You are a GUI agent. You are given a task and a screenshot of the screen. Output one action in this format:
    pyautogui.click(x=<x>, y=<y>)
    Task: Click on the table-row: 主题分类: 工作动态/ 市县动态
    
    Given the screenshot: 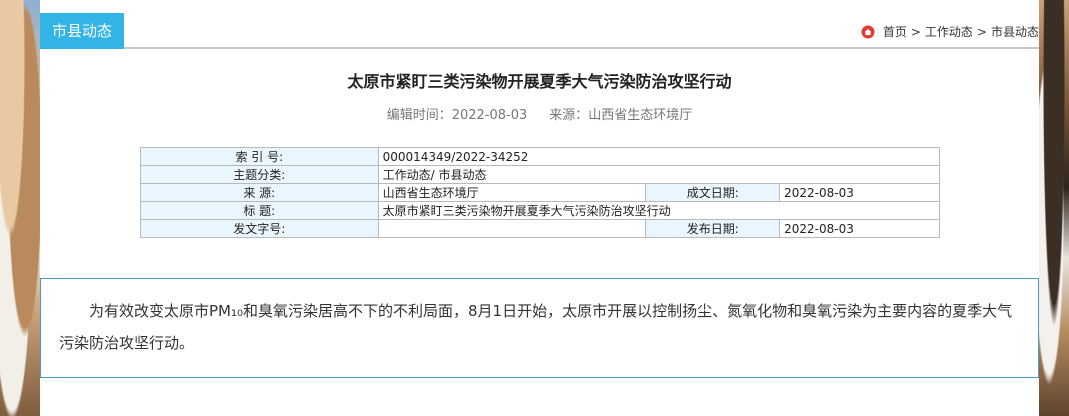 What is the action you would take?
    pyautogui.click(x=540, y=174)
    